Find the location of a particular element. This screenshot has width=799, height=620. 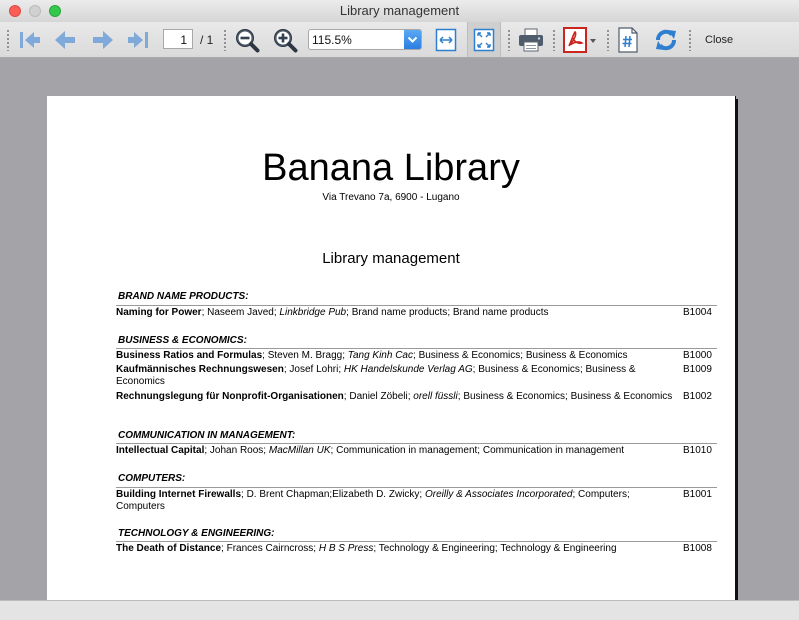

category-heading: BRAND NAME PRODUCTS: is located at coordinates (183, 296).